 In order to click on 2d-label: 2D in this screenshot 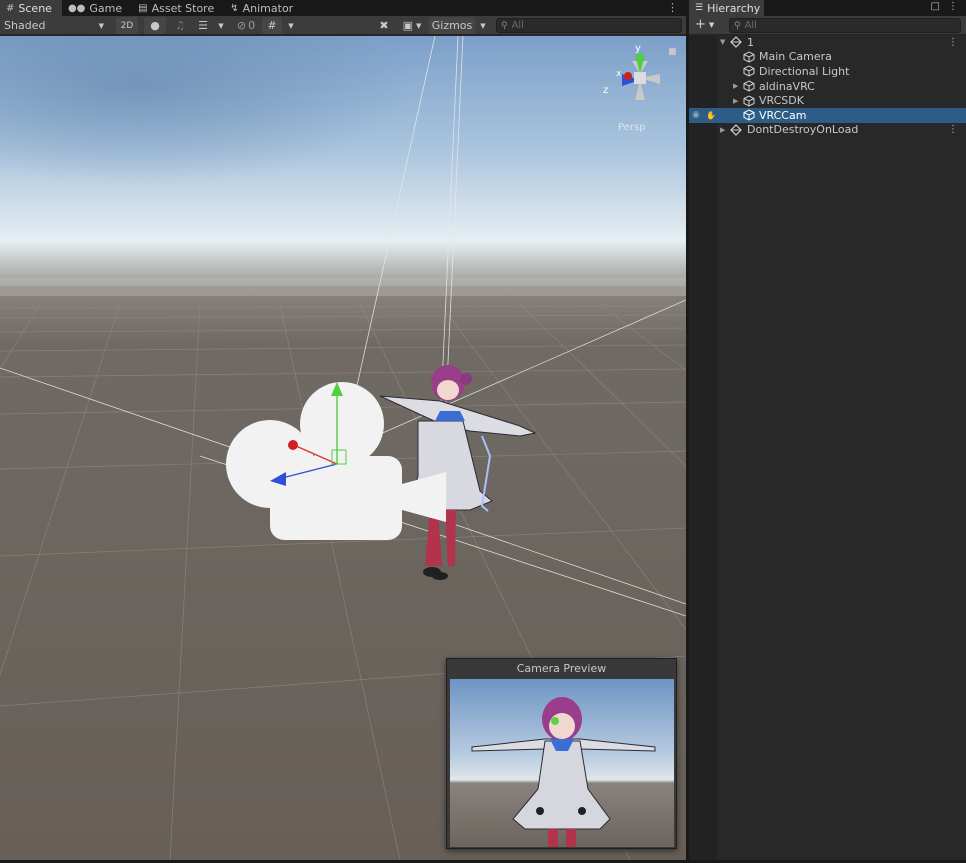, I will do `click(127, 25)`.